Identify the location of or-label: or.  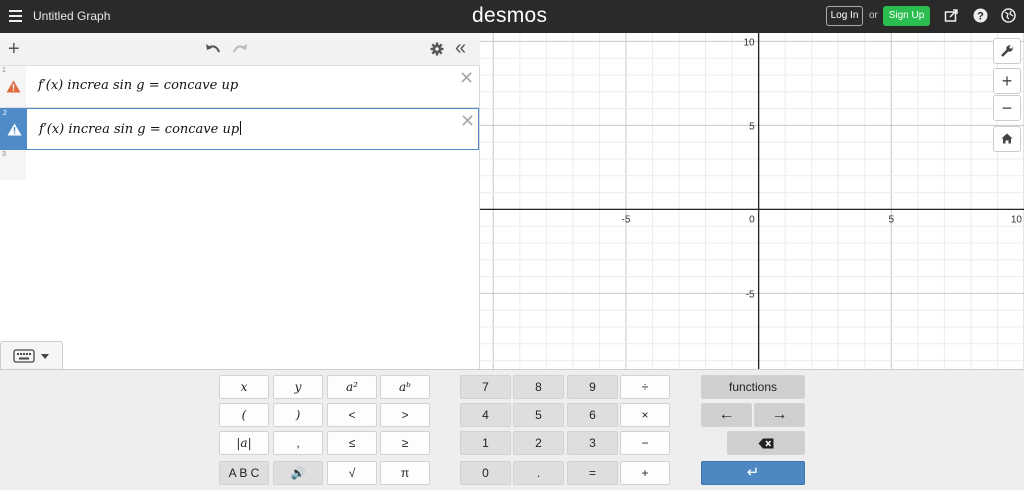
(873, 15).